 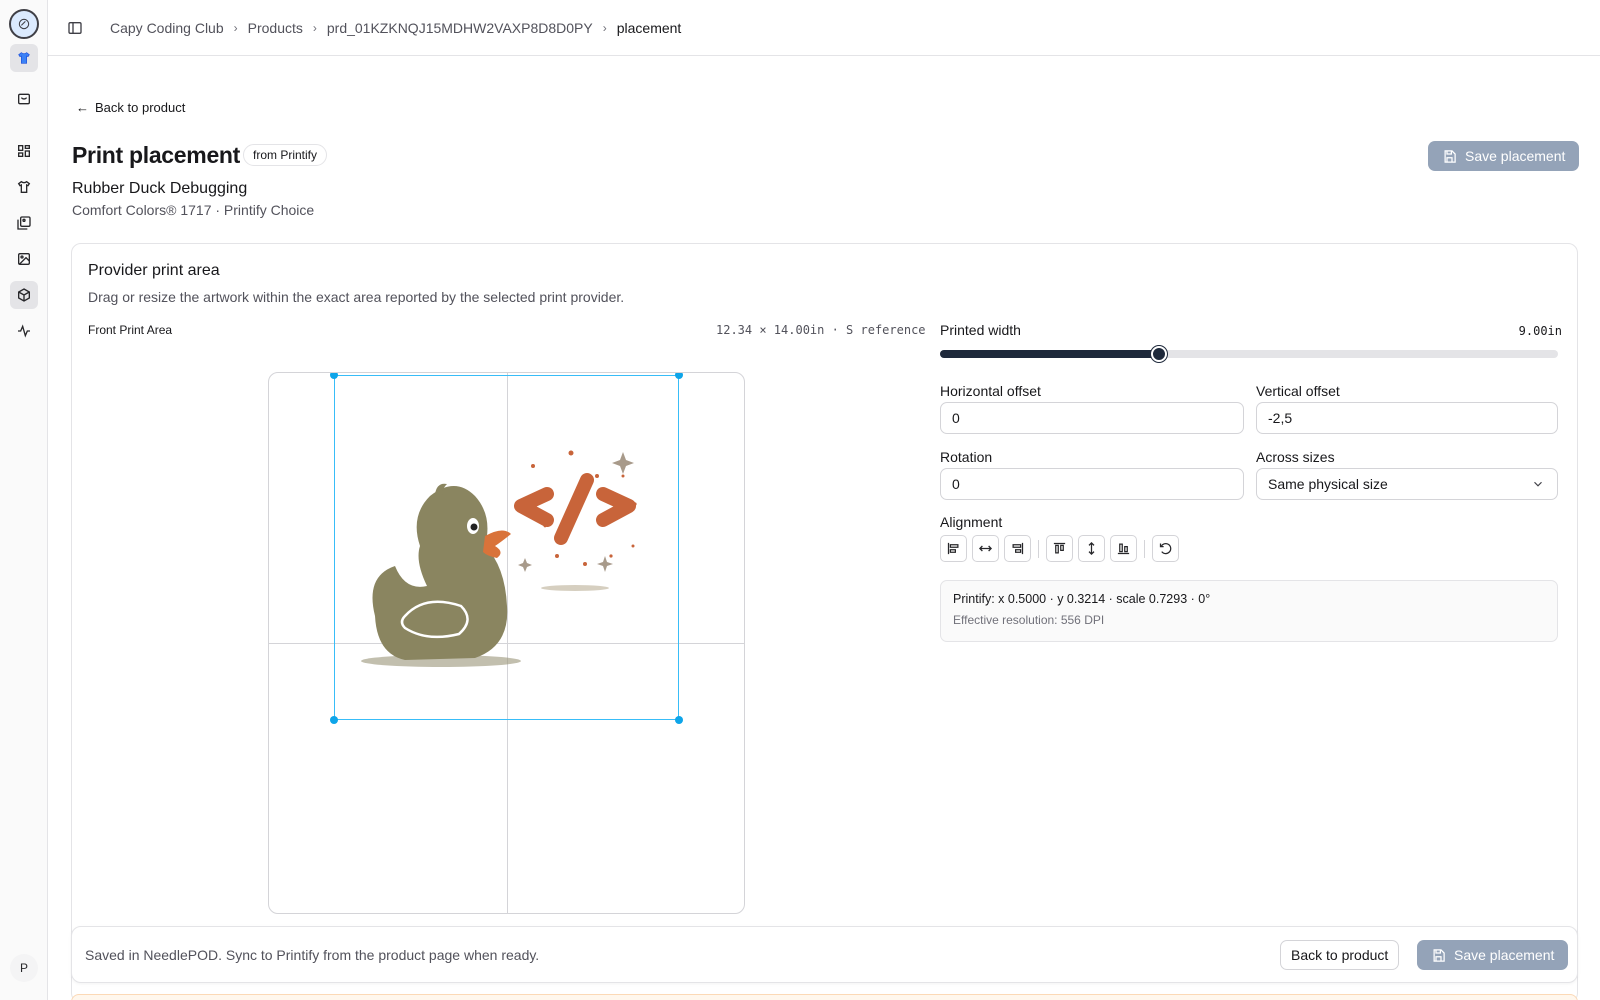 I want to click on breadcrumb-product-id: prd_01KZKNQJ15MDHW2VAXP8D8D0PY, so click(x=460, y=28).